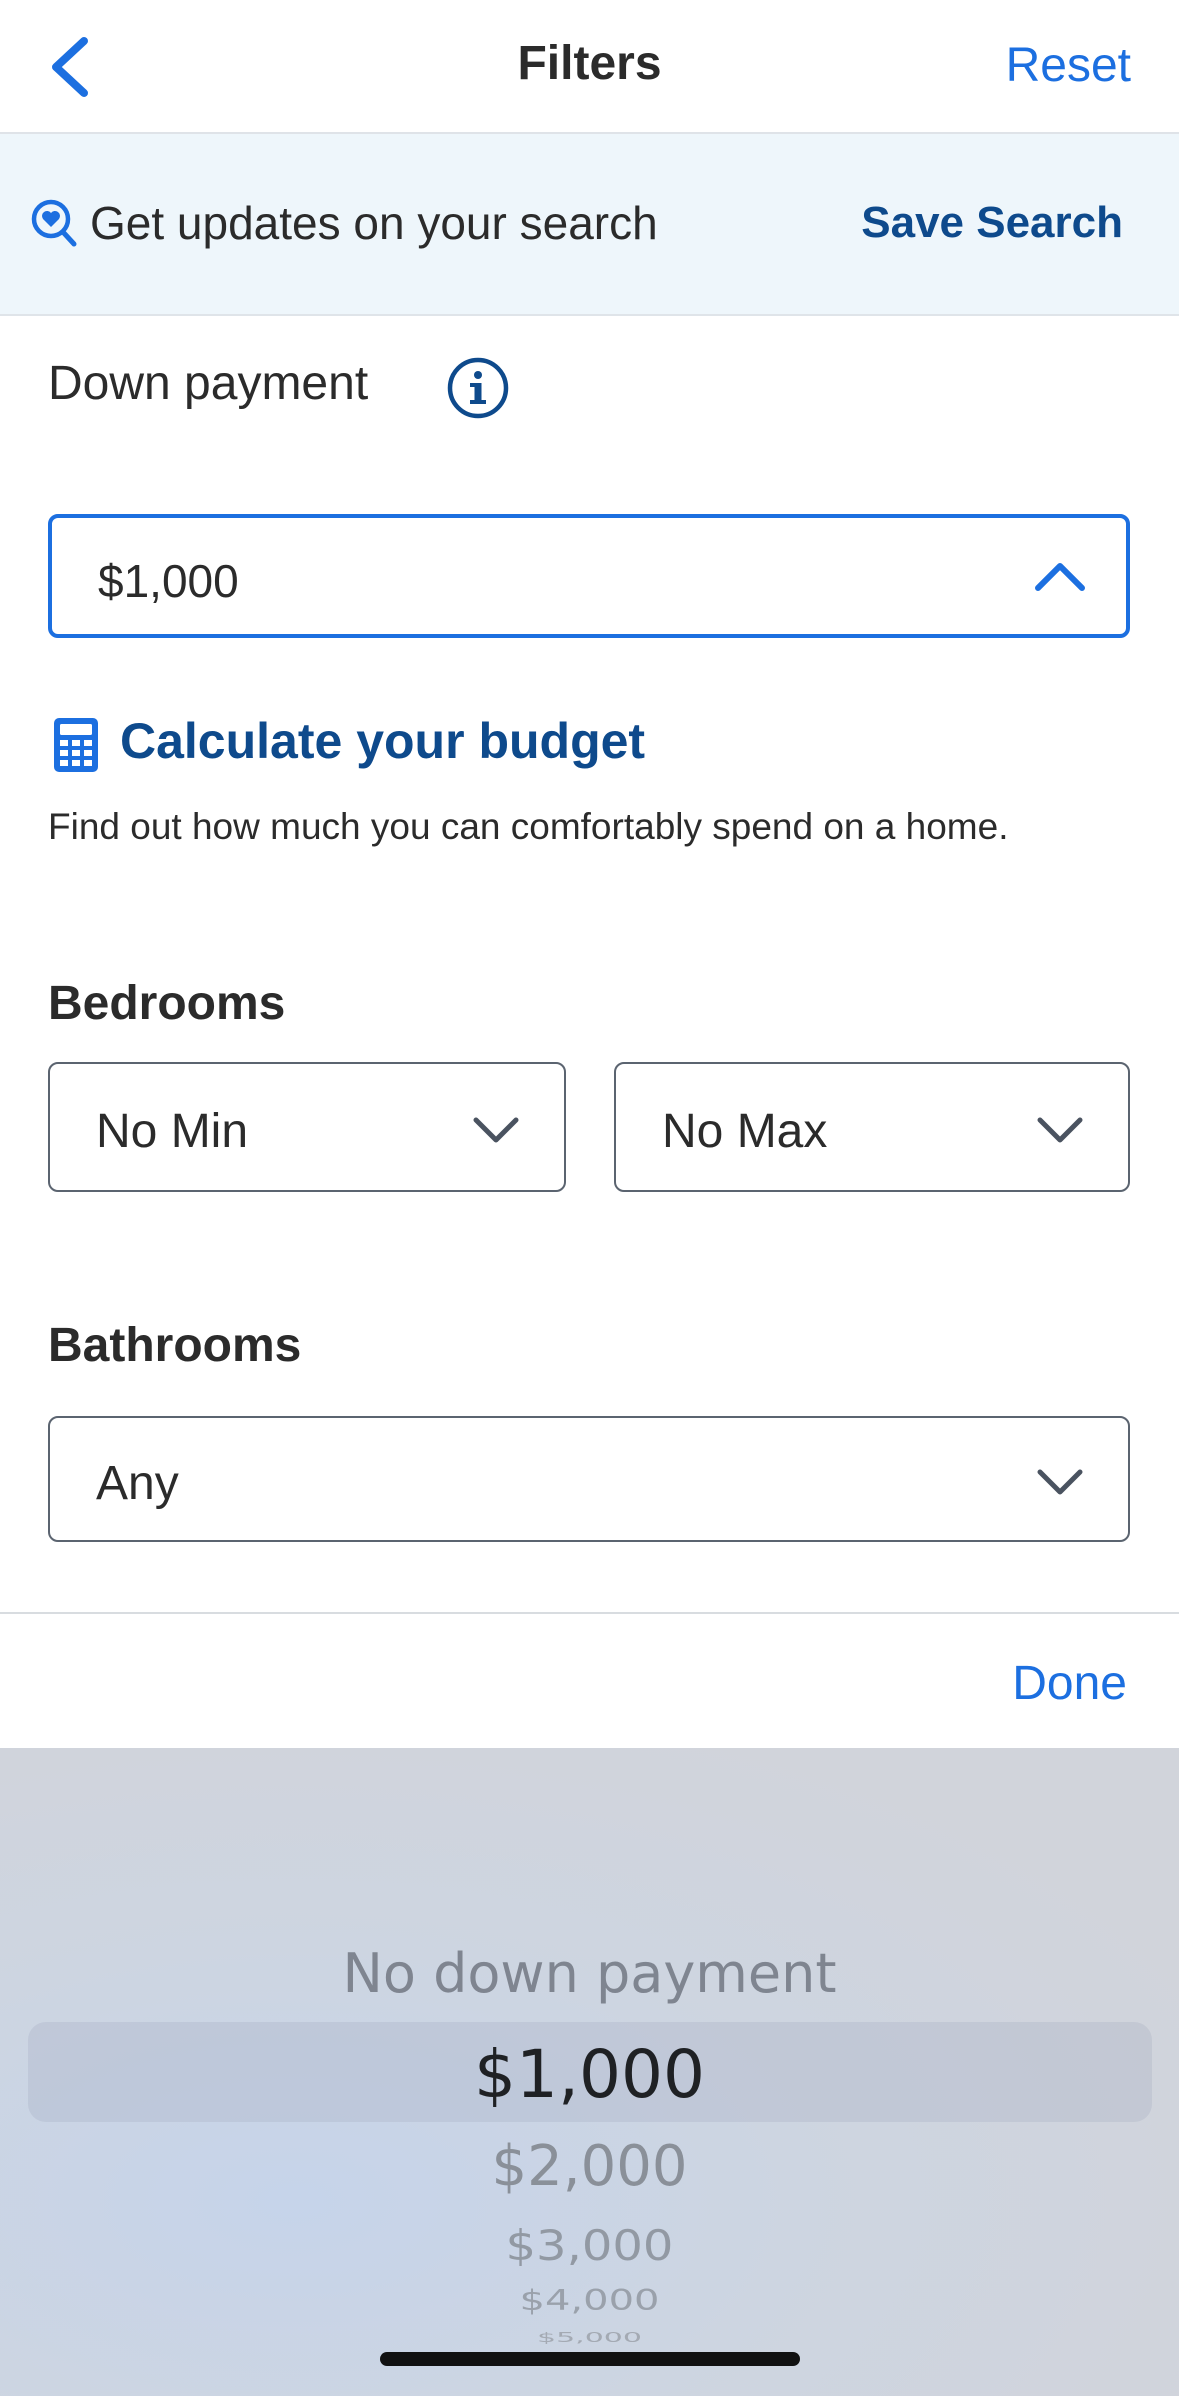 The height and width of the screenshot is (2396, 1179). I want to click on reset-button: Reset, so click(1068, 65).